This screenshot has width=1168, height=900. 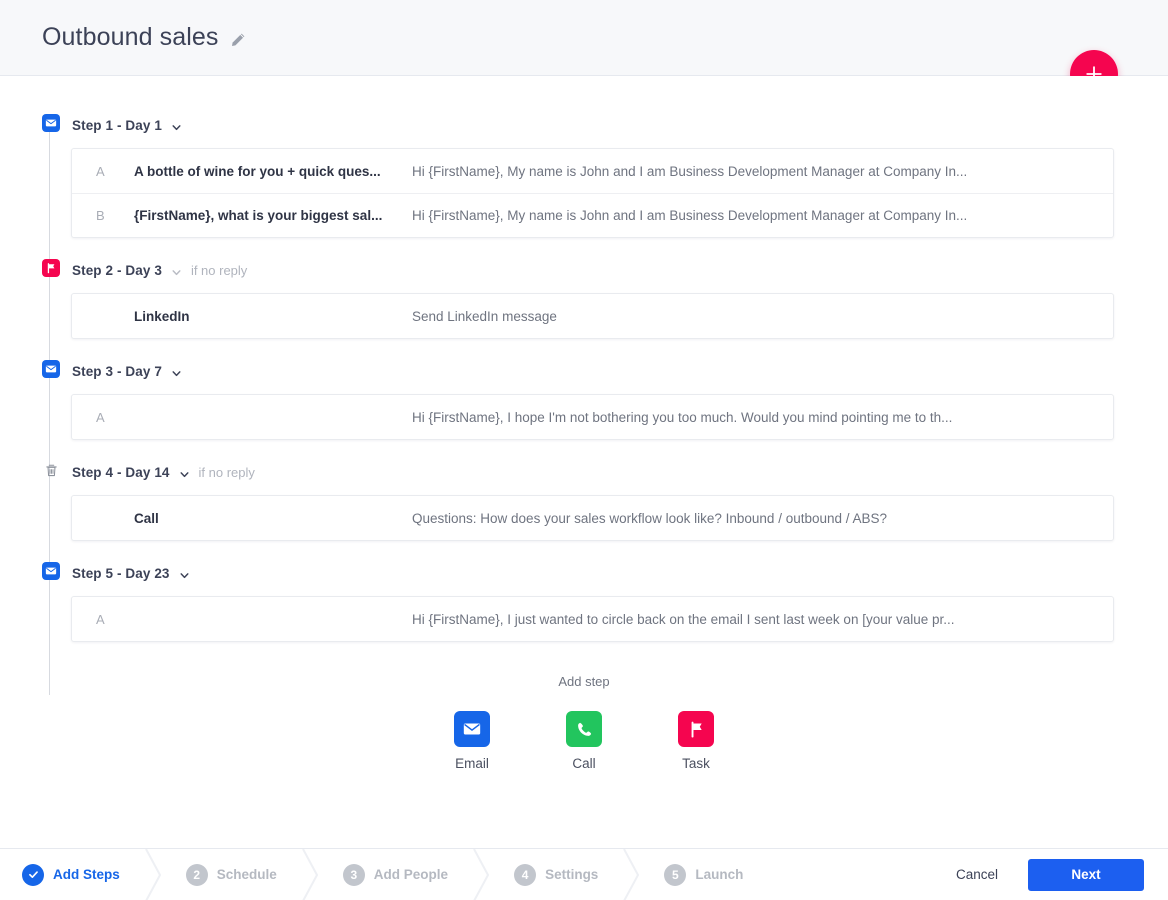 What do you see at coordinates (117, 371) in the screenshot?
I see `step-label: Step 3 - Day 7` at bounding box center [117, 371].